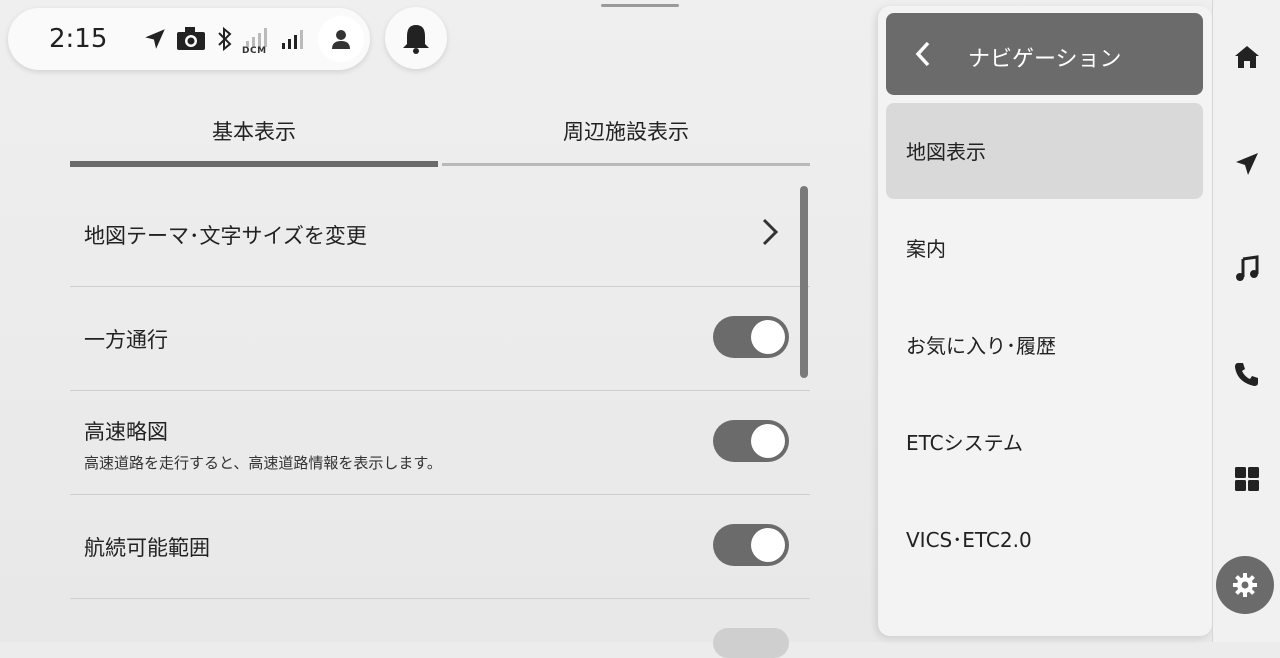 Image resolution: width=1280 pixels, height=658 pixels. What do you see at coordinates (626, 164) in the screenshot?
I see `tab-divider` at bounding box center [626, 164].